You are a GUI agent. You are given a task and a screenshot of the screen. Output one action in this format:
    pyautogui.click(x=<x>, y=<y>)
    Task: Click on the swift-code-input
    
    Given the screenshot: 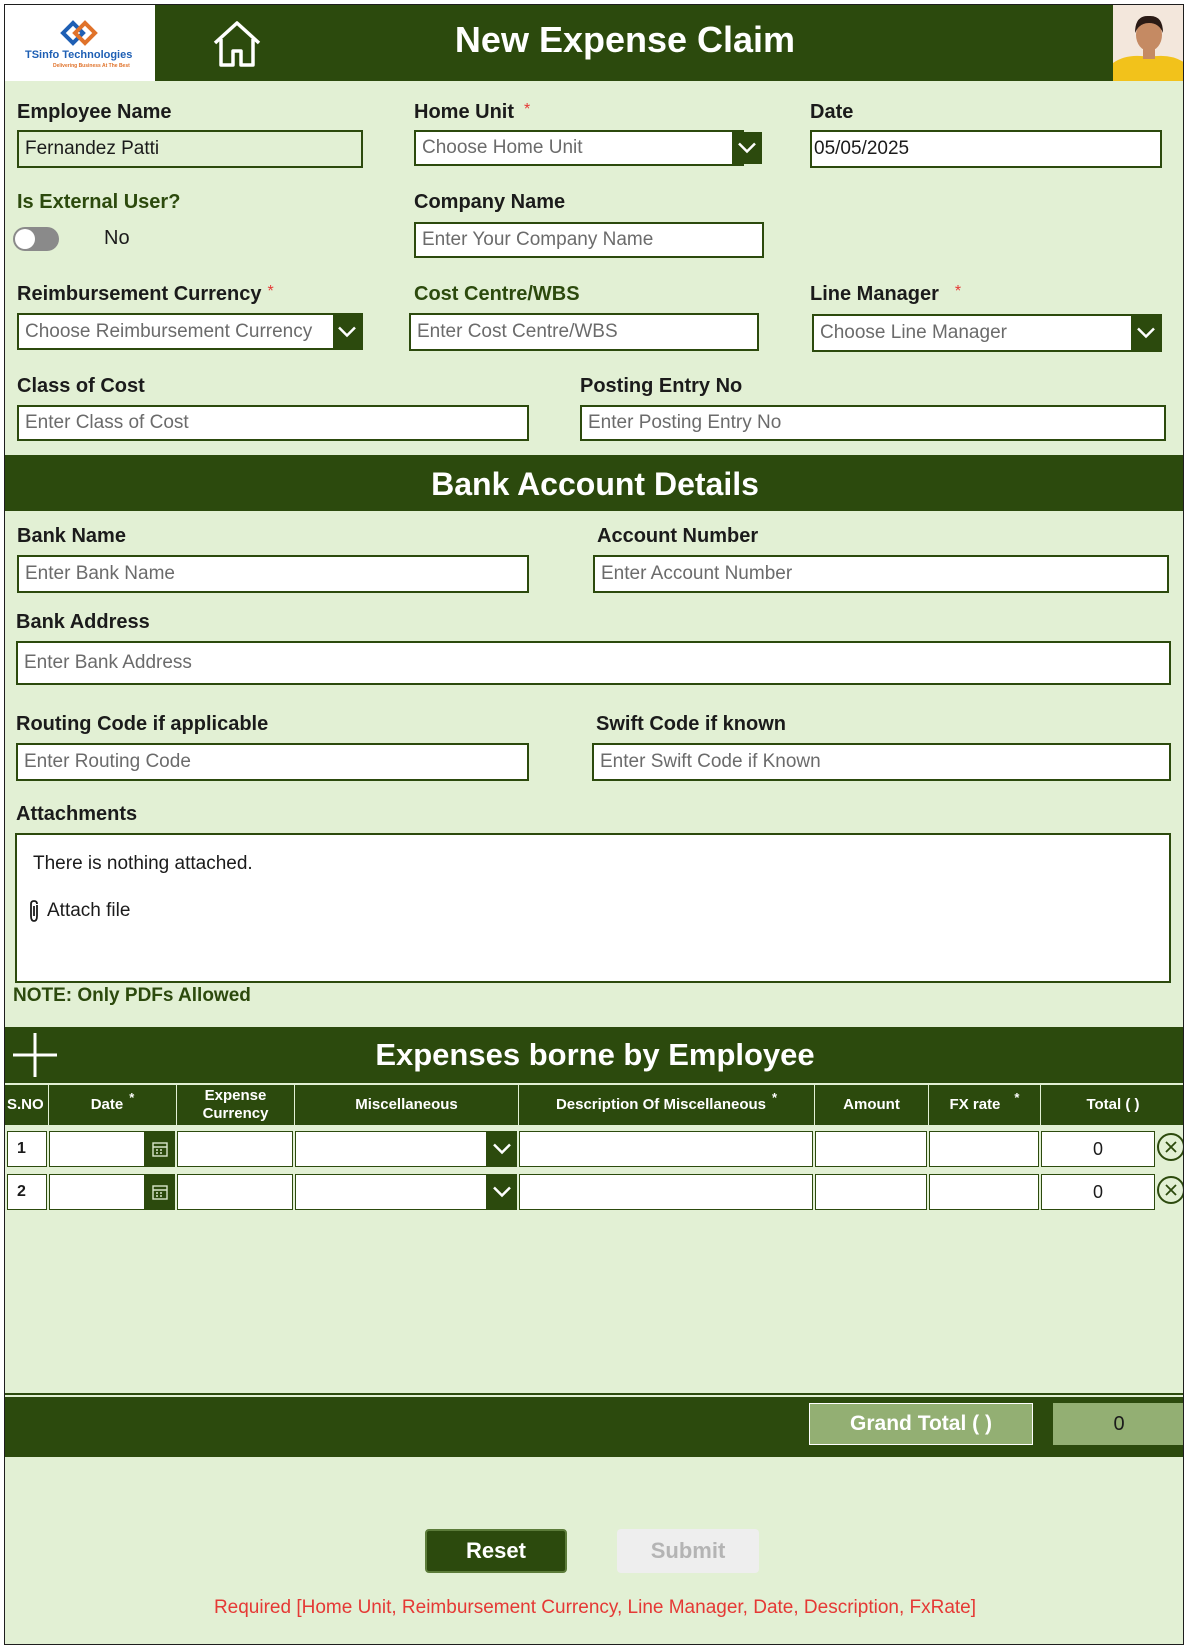 What is the action you would take?
    pyautogui.click(x=881, y=762)
    